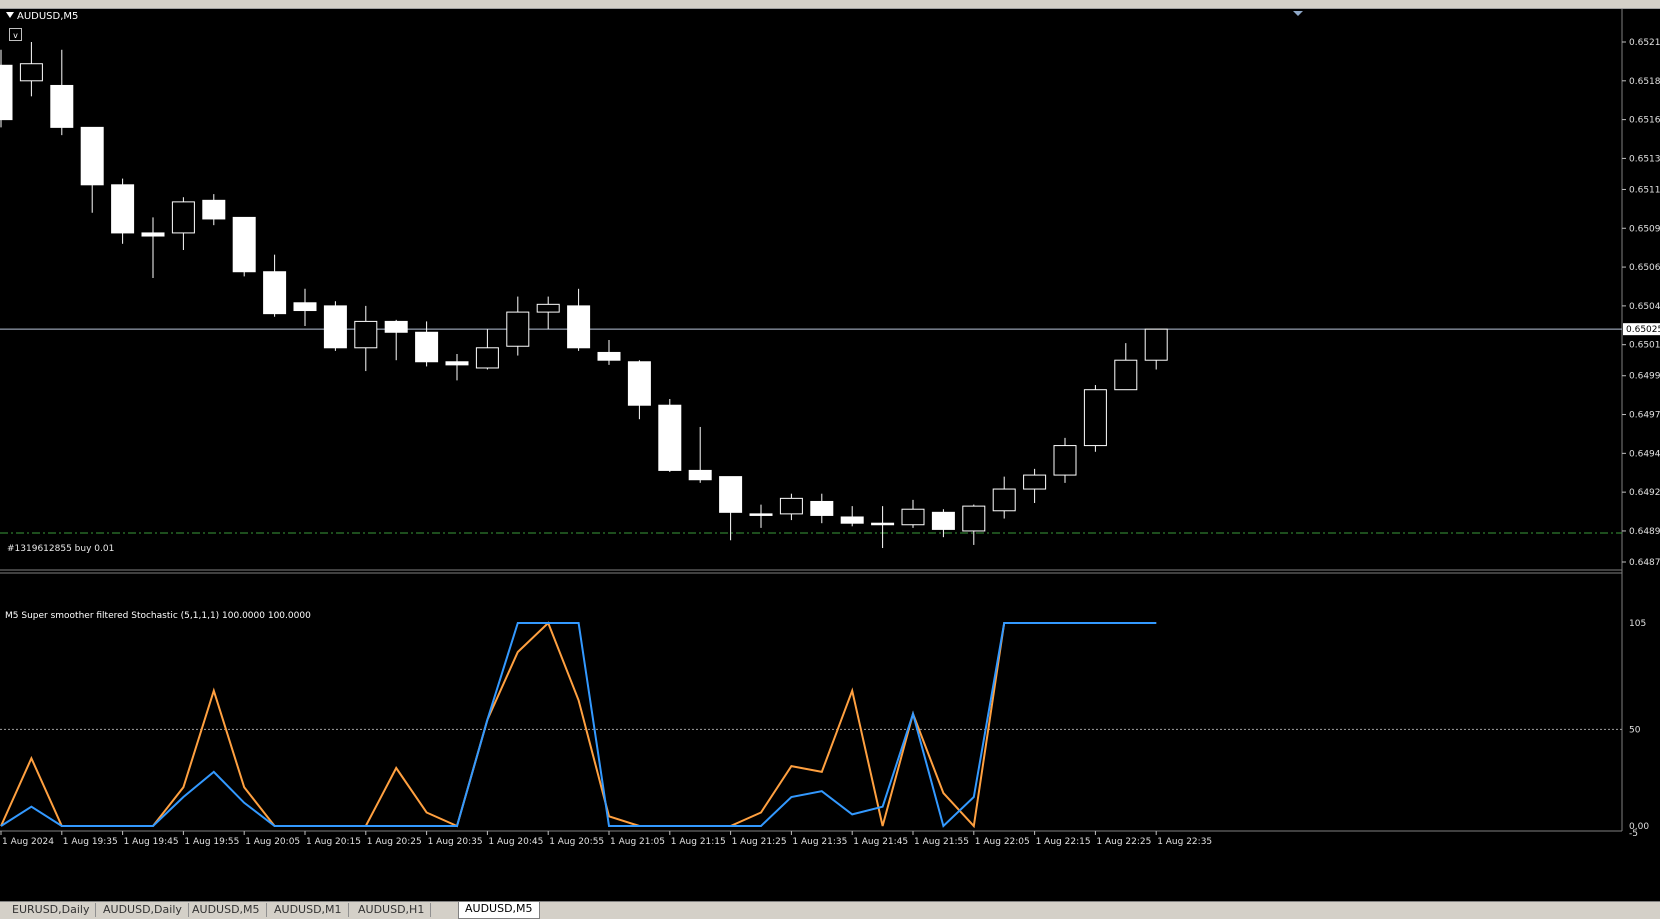 The height and width of the screenshot is (919, 1660). What do you see at coordinates (1298, 13) in the screenshot?
I see `chart-shift-marker-icon` at bounding box center [1298, 13].